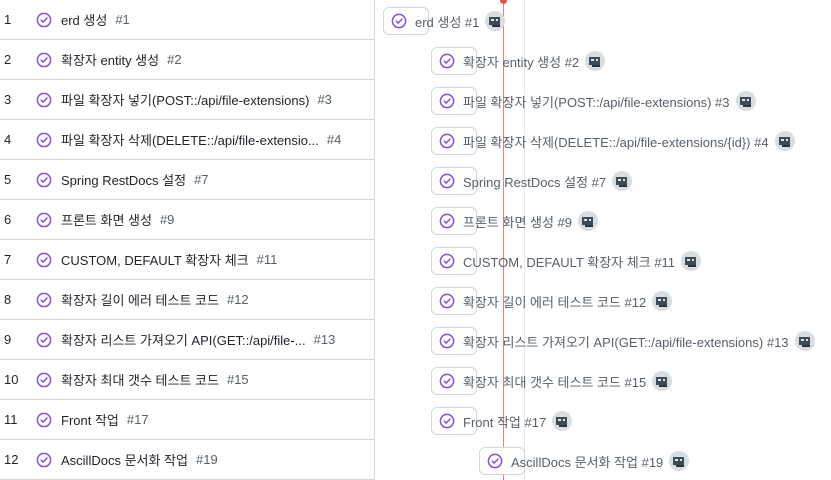  What do you see at coordinates (502, 421) in the screenshot?
I see `roadmap-item: Front 작업 #17` at bounding box center [502, 421].